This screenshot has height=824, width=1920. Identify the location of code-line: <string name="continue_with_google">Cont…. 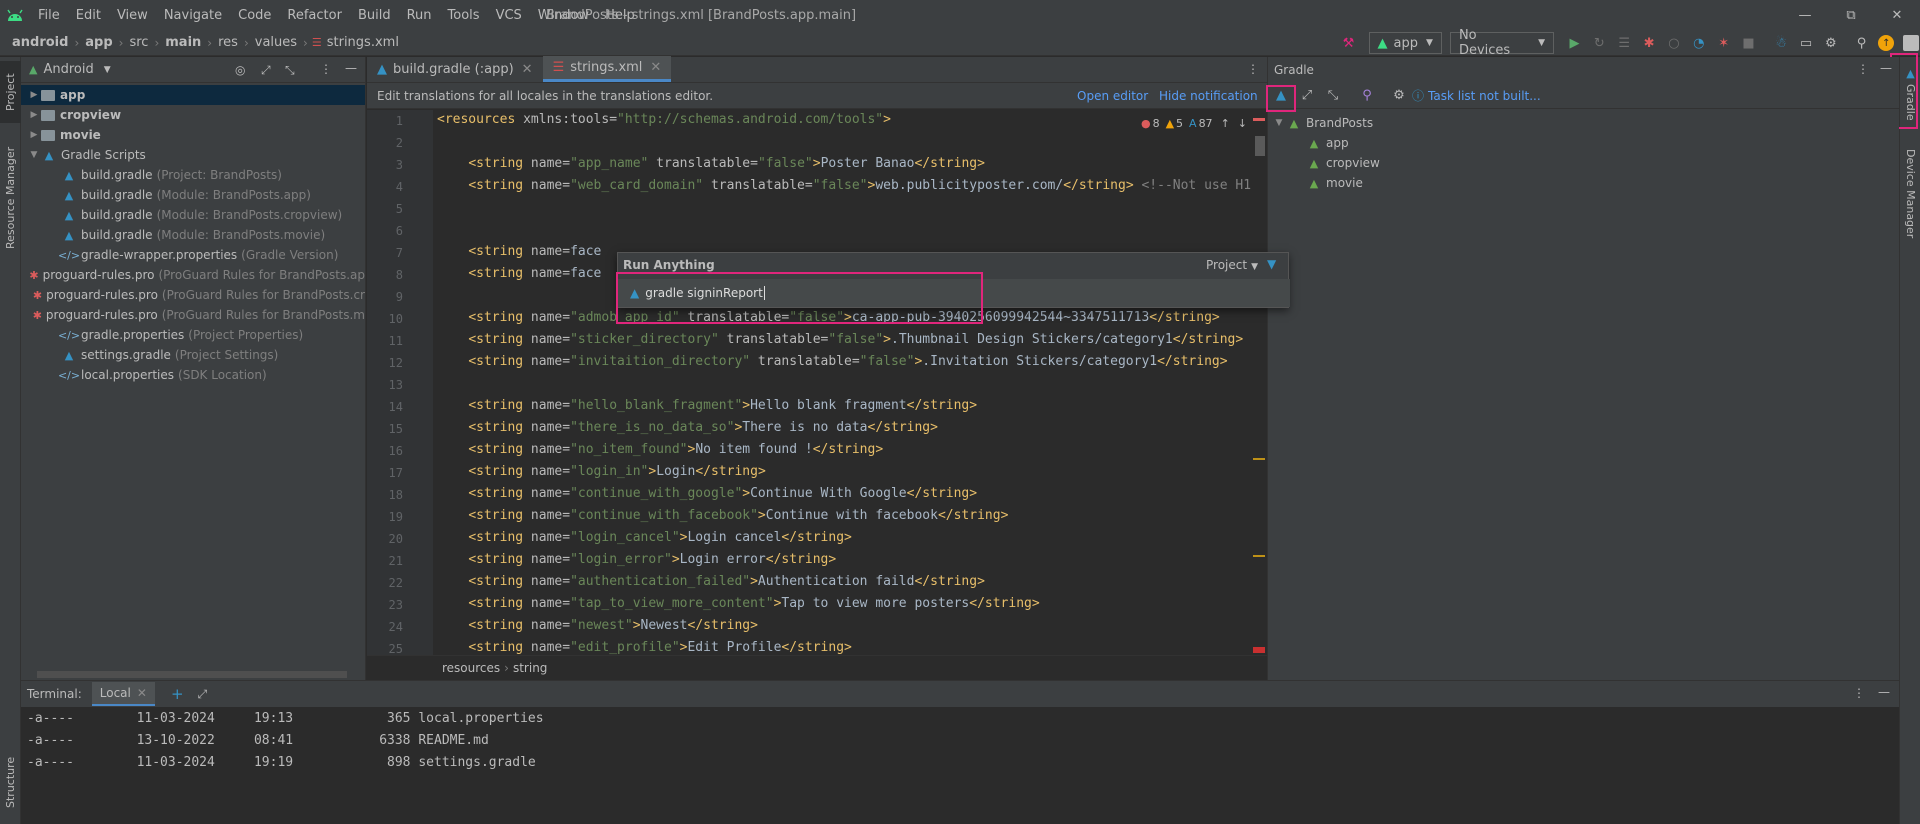
(707, 493).